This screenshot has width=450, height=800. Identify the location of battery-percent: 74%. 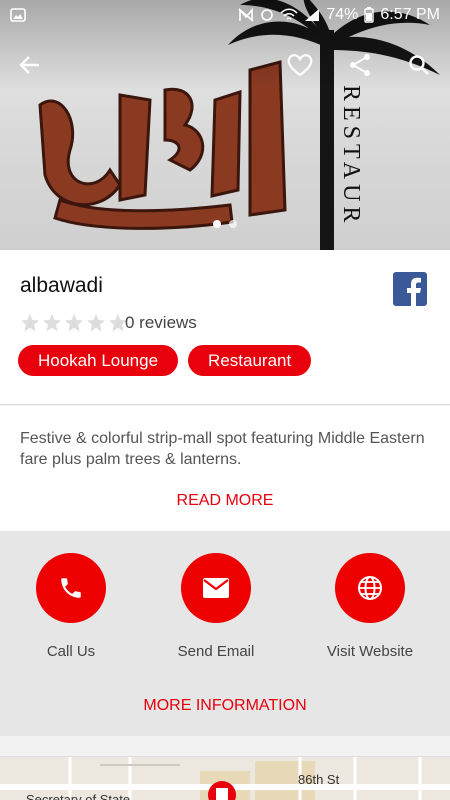
(342, 14).